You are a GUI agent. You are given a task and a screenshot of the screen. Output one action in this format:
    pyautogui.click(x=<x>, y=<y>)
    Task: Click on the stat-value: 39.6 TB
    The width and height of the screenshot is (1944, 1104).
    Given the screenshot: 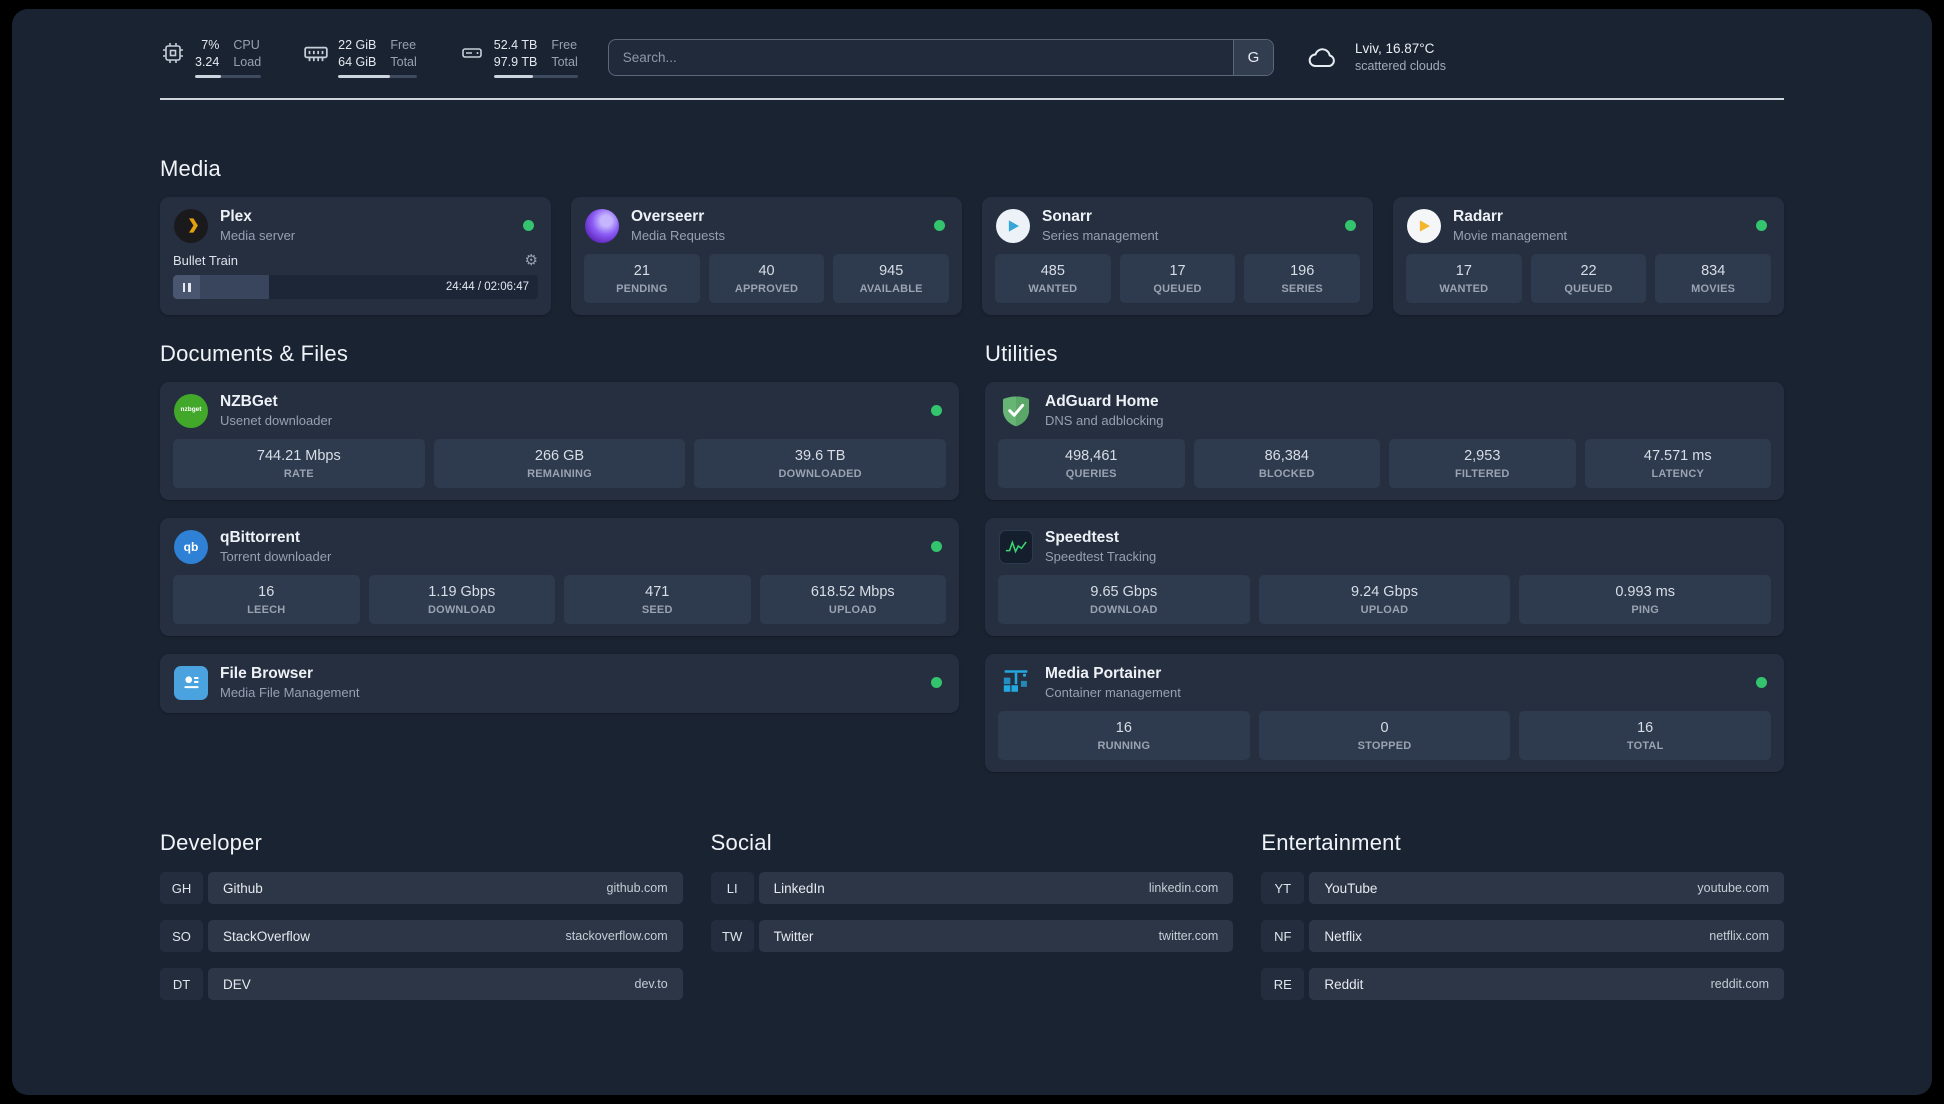 What is the action you would take?
    pyautogui.click(x=820, y=456)
    